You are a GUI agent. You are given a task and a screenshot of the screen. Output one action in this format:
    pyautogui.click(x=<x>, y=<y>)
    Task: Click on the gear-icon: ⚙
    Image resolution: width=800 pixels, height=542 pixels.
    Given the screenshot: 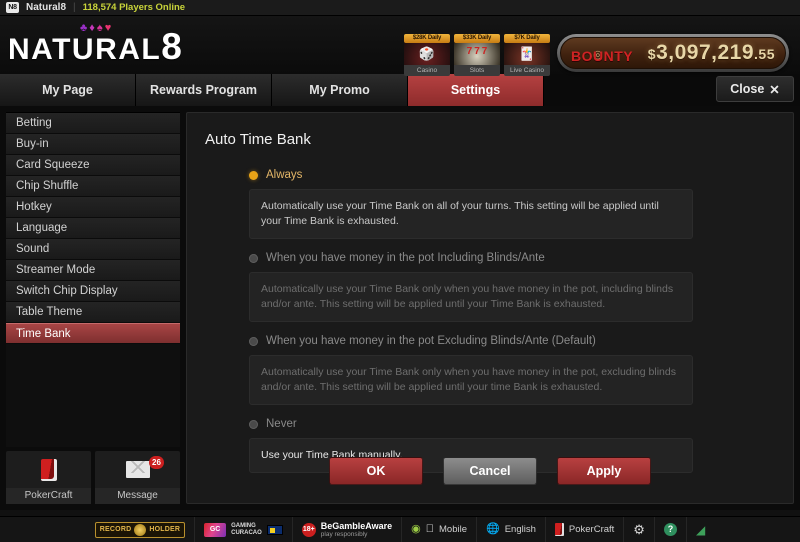 What is the action you would take?
    pyautogui.click(x=637, y=529)
    